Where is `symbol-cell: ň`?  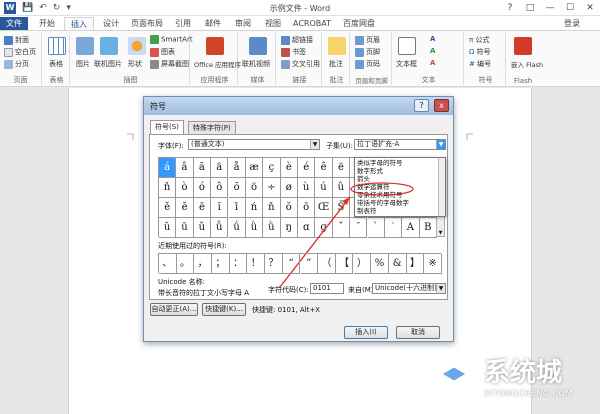
symbol-cell: ň is located at coordinates (168, 188).